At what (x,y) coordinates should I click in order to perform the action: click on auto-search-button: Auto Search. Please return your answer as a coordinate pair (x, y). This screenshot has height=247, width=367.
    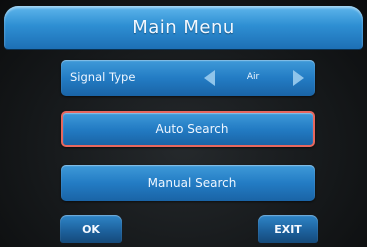
    Looking at the image, I should click on (188, 129).